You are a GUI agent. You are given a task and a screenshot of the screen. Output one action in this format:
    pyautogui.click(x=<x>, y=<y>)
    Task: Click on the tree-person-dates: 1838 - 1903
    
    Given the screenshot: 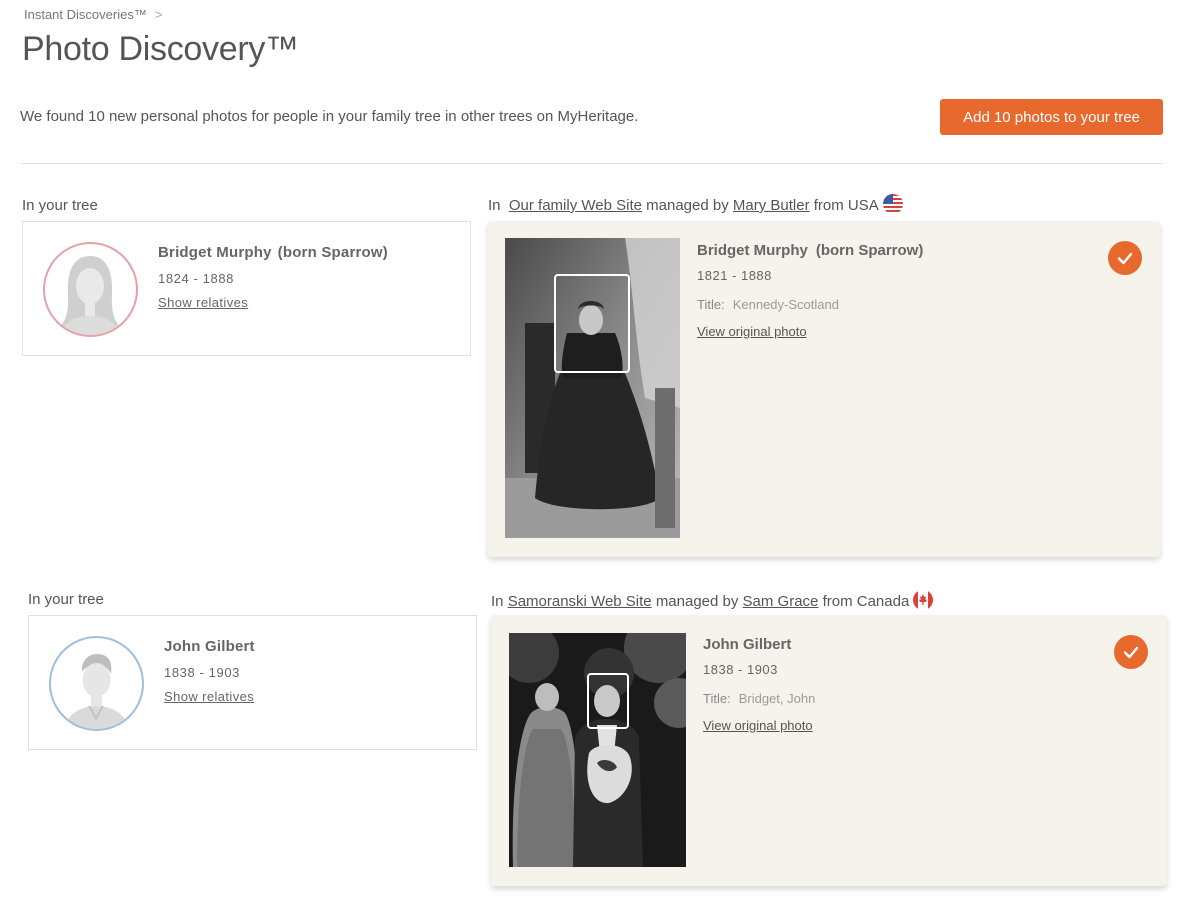 What is the action you would take?
    pyautogui.click(x=202, y=672)
    